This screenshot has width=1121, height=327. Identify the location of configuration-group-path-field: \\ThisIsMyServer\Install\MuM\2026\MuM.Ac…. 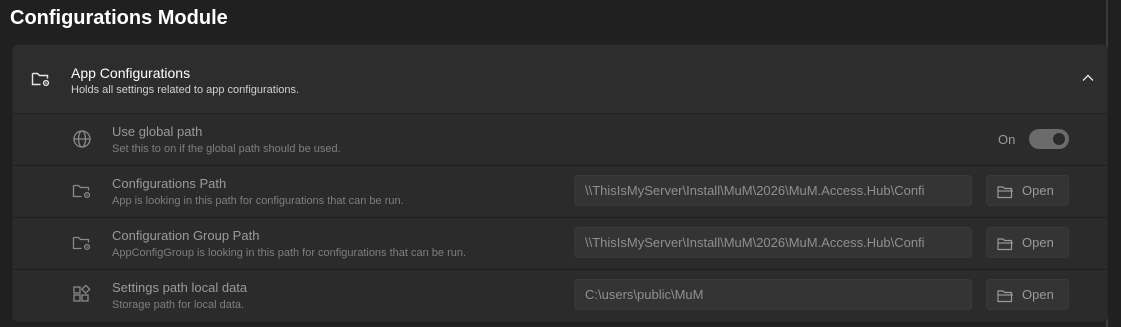
(773, 242).